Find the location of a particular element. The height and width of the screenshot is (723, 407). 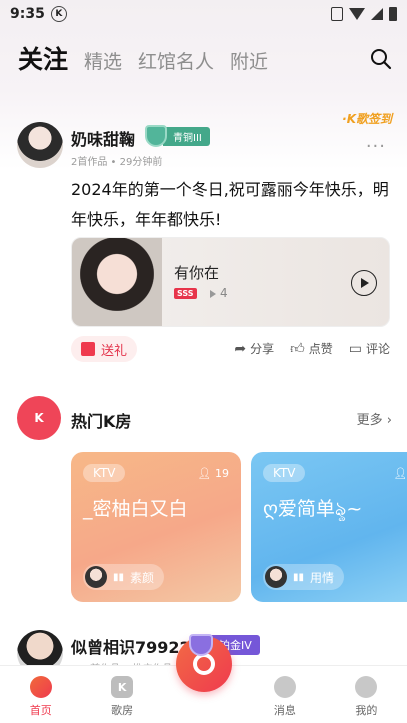

share-label: 分享 is located at coordinates (262, 349).